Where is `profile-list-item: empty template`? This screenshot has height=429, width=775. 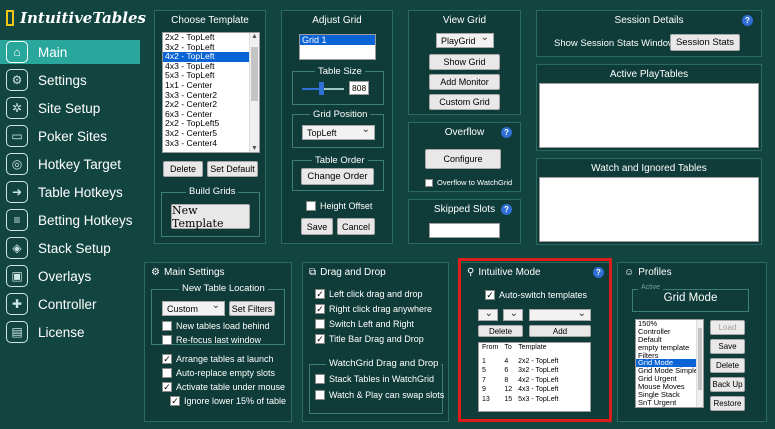 profile-list-item: empty template is located at coordinates (666, 348).